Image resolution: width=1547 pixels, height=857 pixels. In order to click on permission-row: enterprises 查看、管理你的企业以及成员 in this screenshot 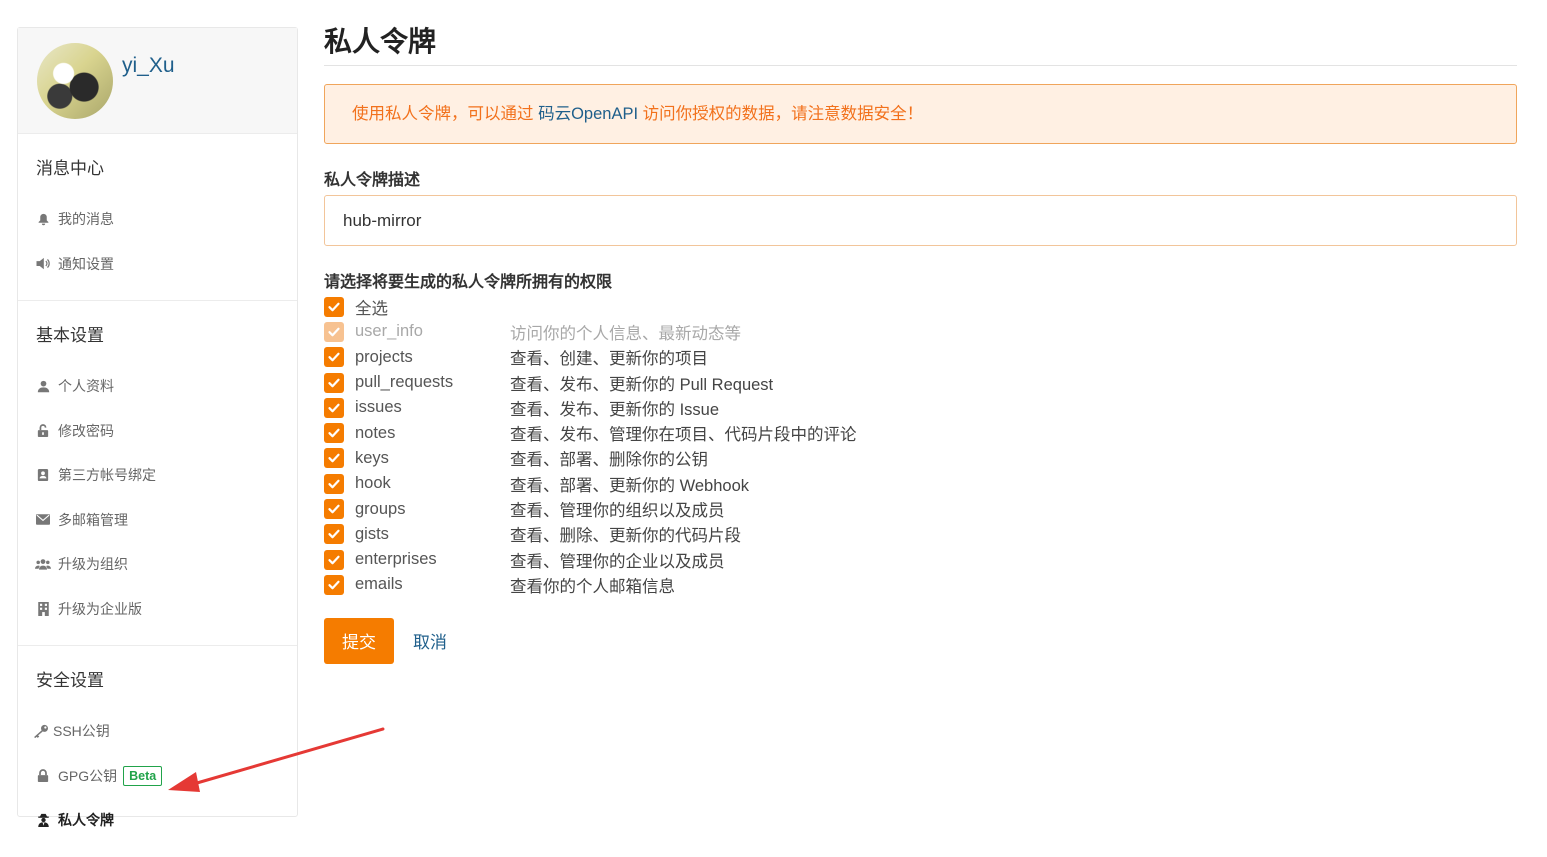, I will do `click(920, 559)`.